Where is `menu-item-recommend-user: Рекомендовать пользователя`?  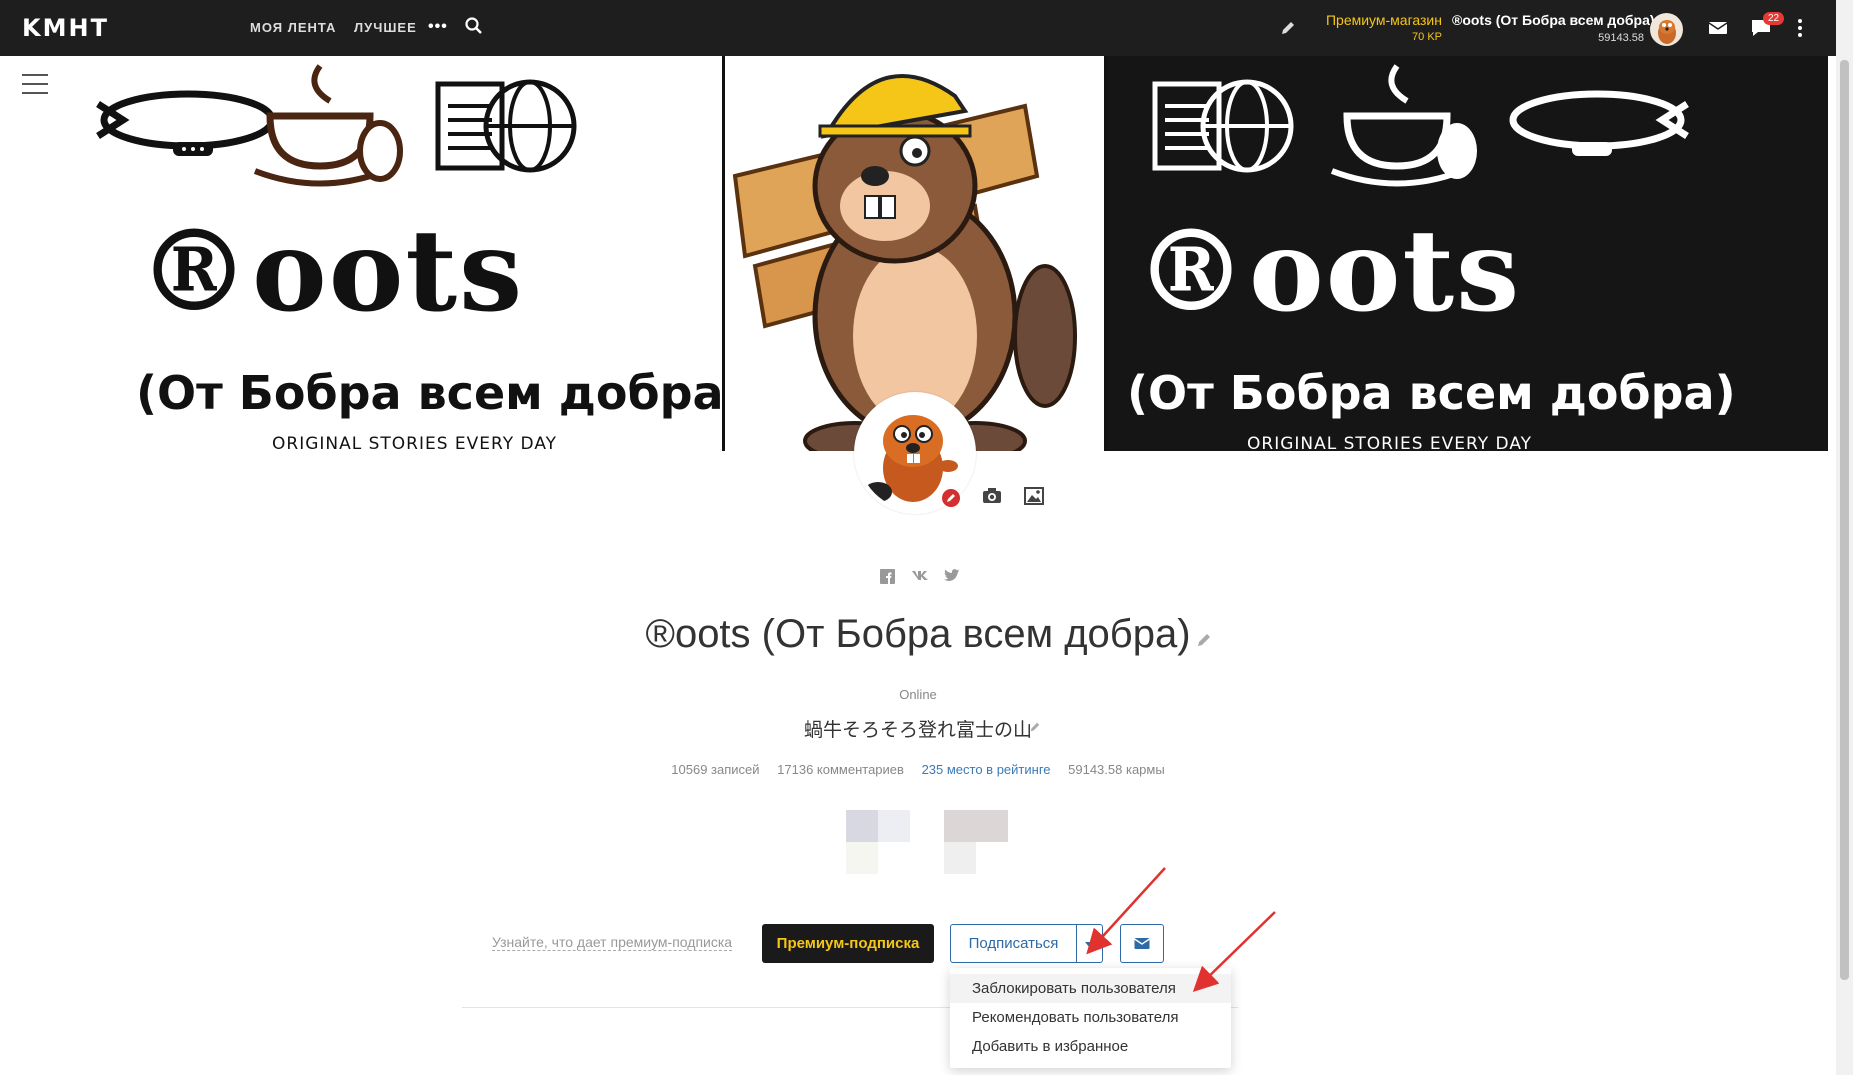 menu-item-recommend-user: Рекомендовать пользователя is located at coordinates (1090, 1017).